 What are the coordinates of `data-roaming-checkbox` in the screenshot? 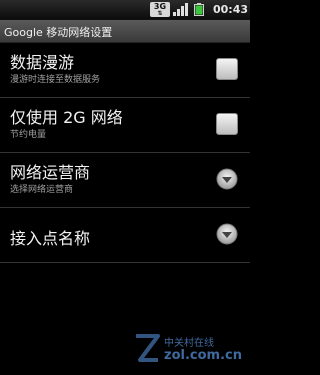 It's located at (227, 69).